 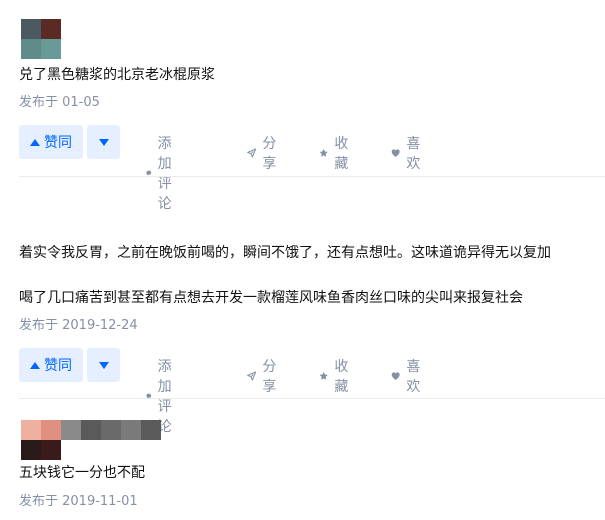 What do you see at coordinates (78, 326) in the screenshot?
I see `publish-date: 发布于 2019-12-24` at bounding box center [78, 326].